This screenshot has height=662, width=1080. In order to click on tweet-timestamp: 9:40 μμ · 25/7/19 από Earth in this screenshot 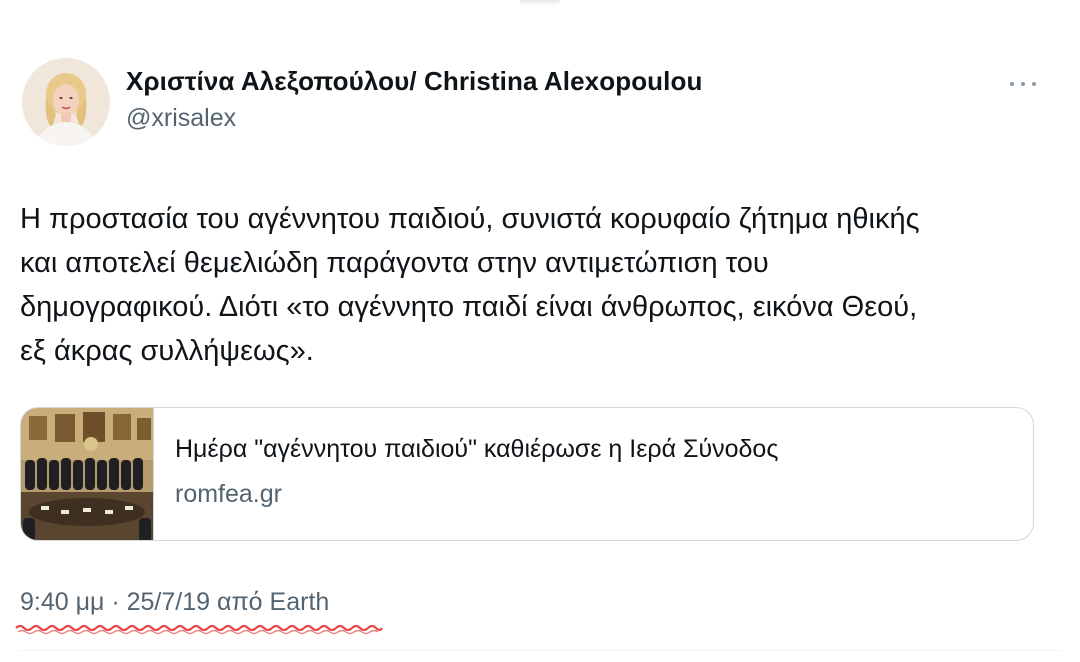, I will do `click(174, 602)`.